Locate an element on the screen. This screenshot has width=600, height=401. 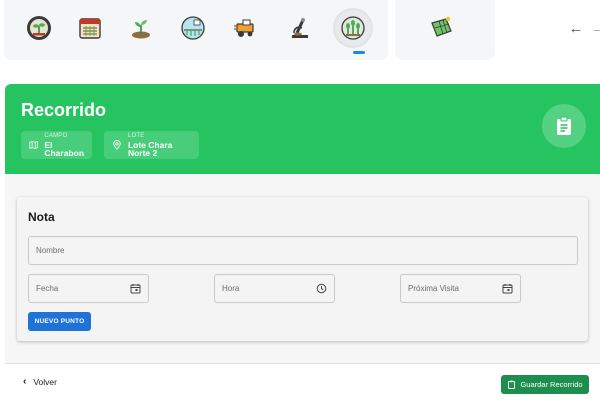
tab-field-calendar is located at coordinates (90, 28).